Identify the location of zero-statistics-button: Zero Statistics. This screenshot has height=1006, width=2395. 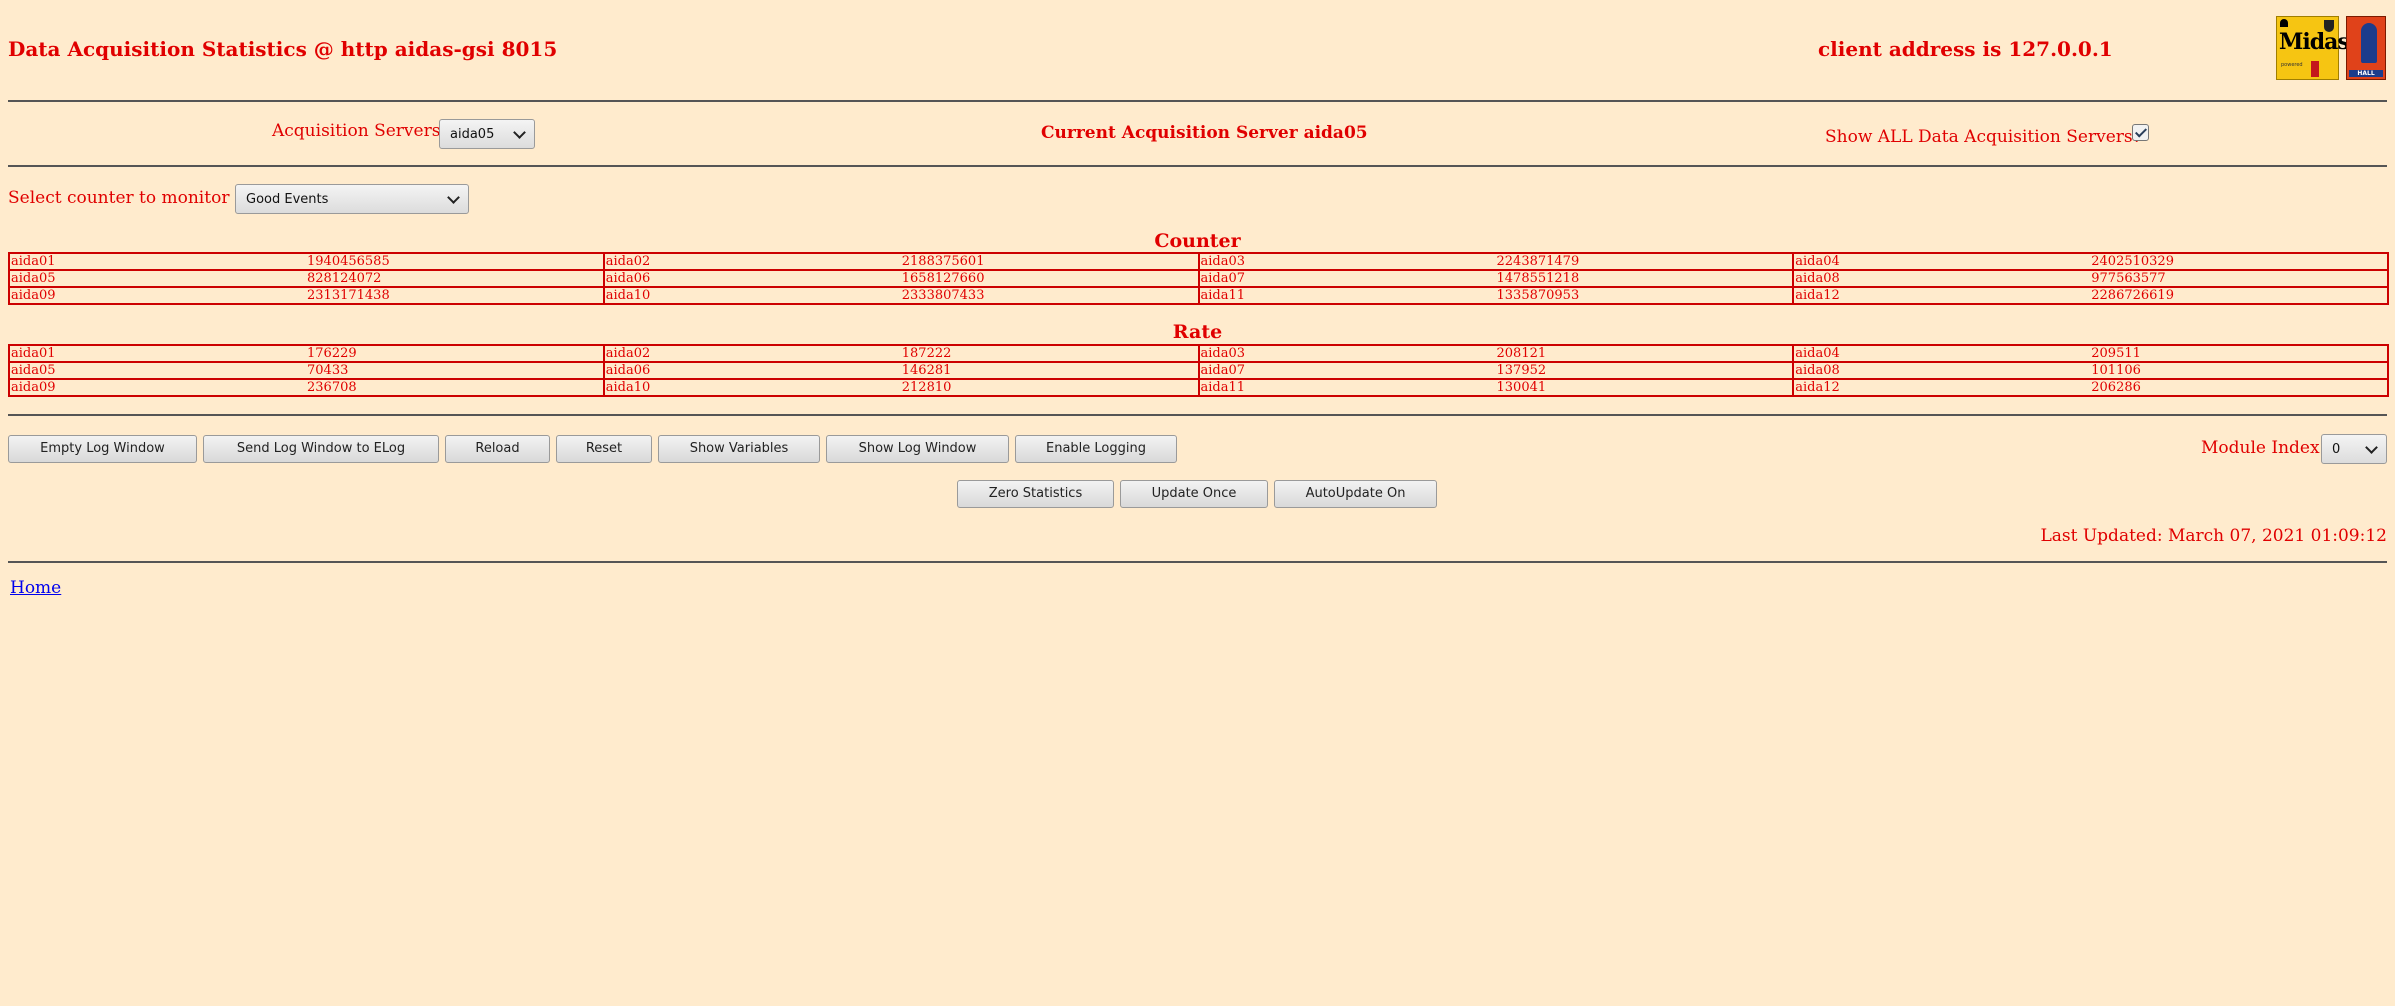
(1035, 494).